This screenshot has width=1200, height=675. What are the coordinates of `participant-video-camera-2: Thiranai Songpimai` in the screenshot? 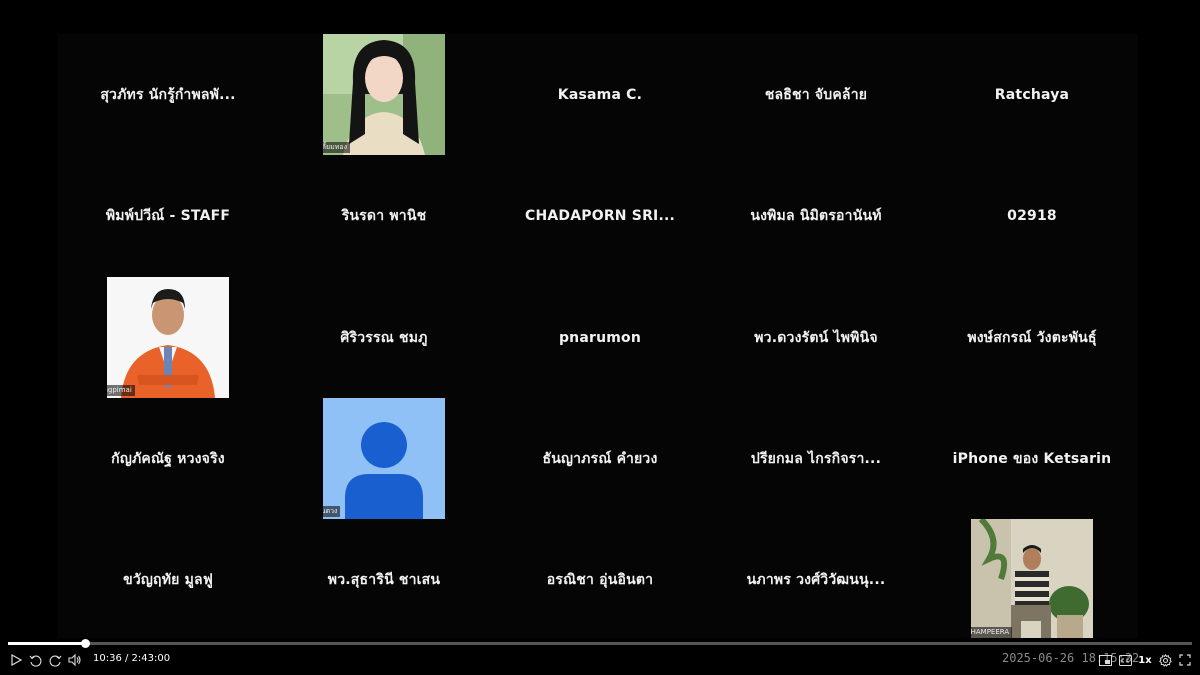 It's located at (168, 337).